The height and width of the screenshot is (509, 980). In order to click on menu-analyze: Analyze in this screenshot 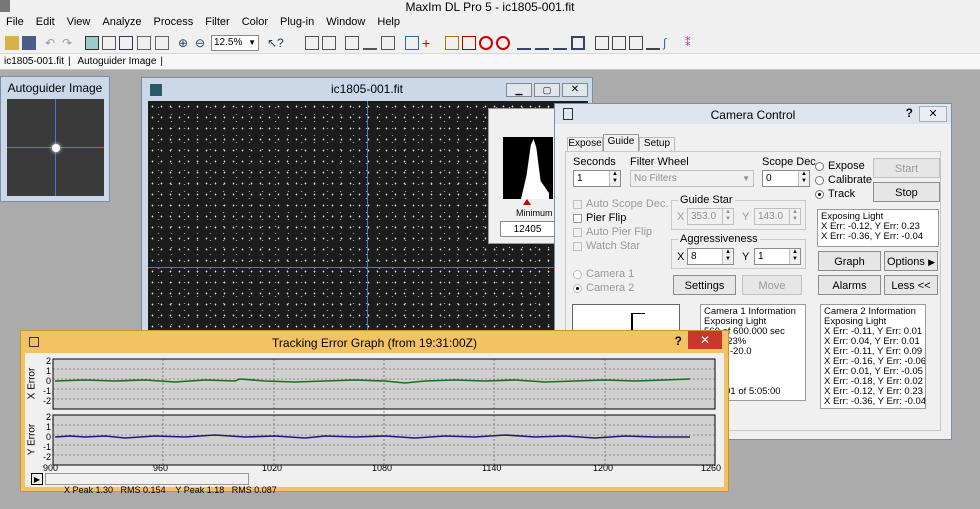, I will do `click(121, 21)`.